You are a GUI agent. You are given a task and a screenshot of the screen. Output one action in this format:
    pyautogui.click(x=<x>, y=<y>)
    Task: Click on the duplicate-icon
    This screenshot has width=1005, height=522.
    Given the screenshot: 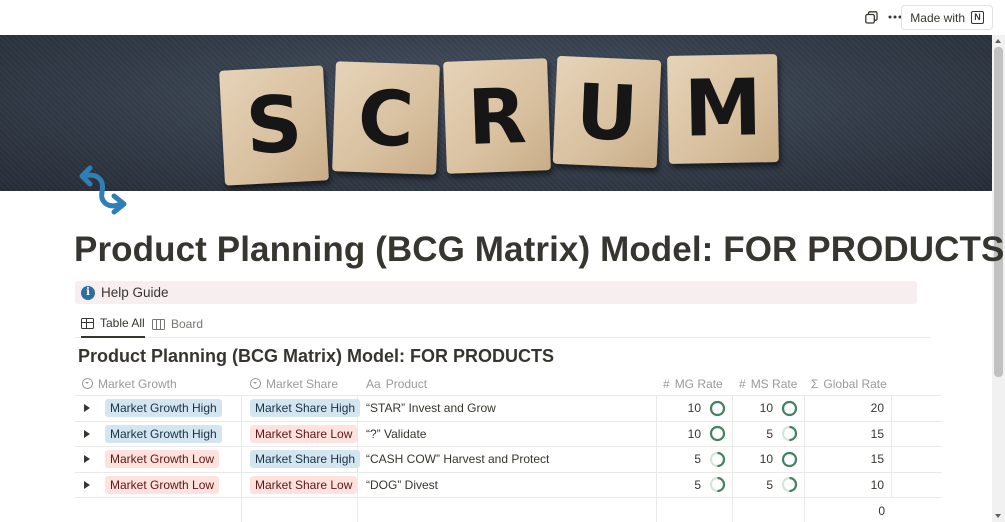 What is the action you would take?
    pyautogui.click(x=871, y=17)
    